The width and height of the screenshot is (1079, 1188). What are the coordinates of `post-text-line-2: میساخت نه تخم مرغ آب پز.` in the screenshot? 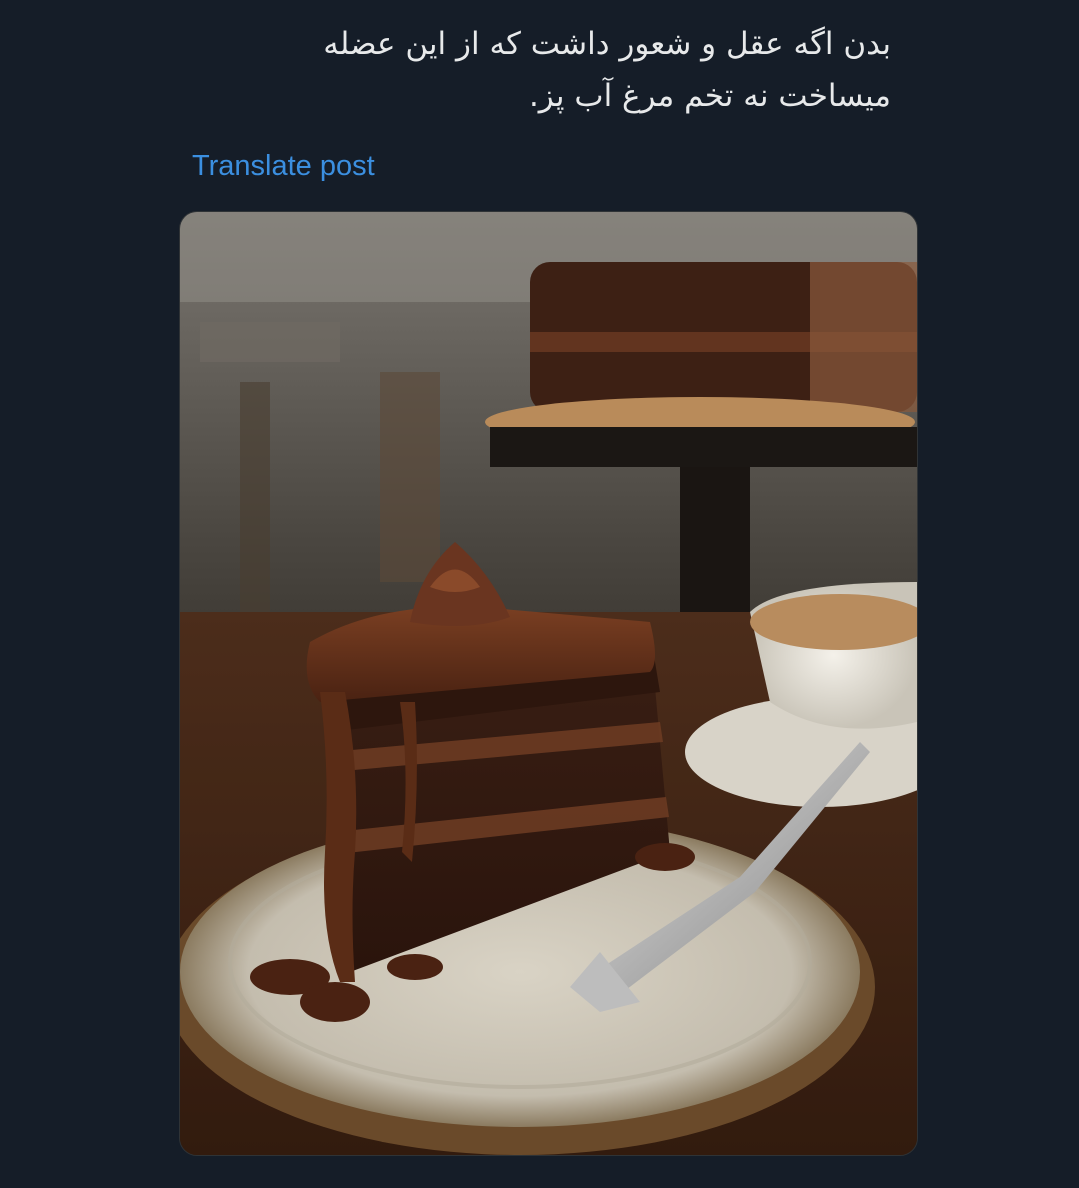 It's located at (709, 96).